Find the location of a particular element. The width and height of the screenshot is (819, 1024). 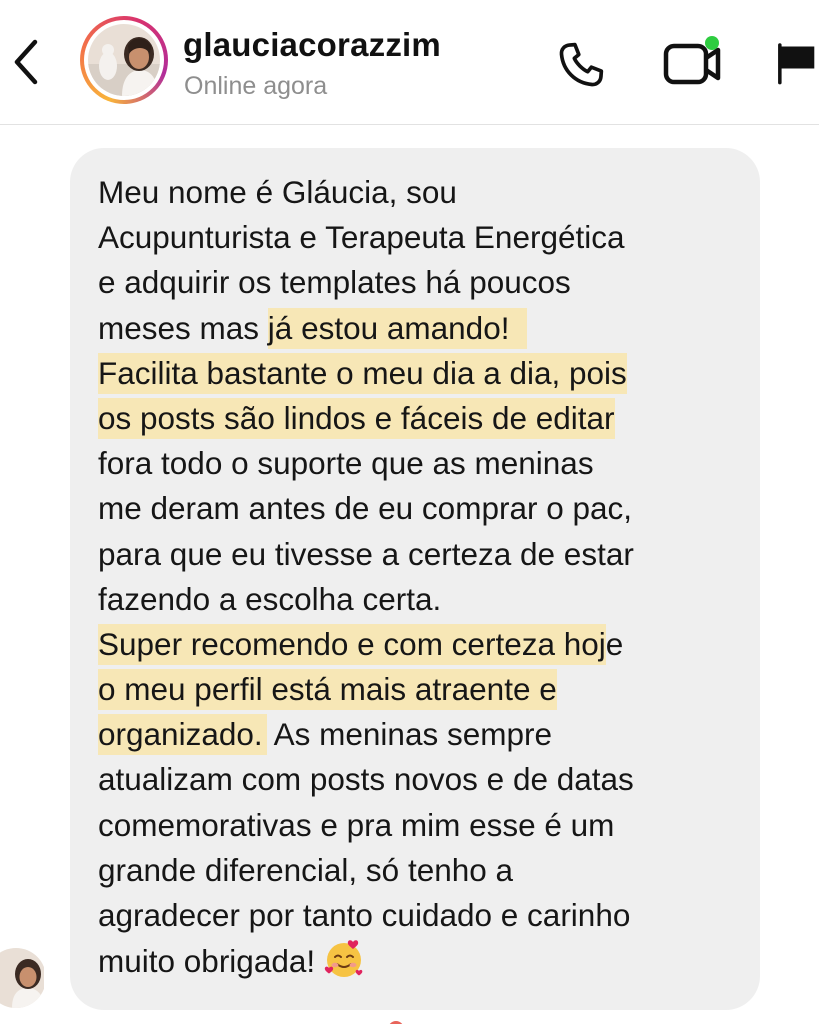

message-text-segment: Meu nome é Gláucia, sou is located at coordinates (277, 192).